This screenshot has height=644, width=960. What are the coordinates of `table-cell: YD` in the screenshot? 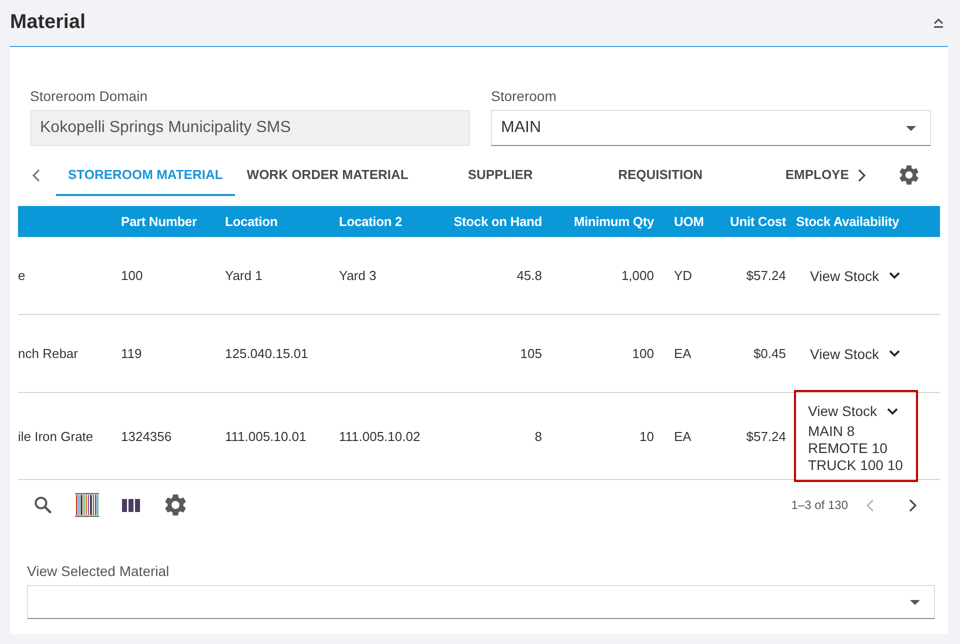 It's located at (683, 275).